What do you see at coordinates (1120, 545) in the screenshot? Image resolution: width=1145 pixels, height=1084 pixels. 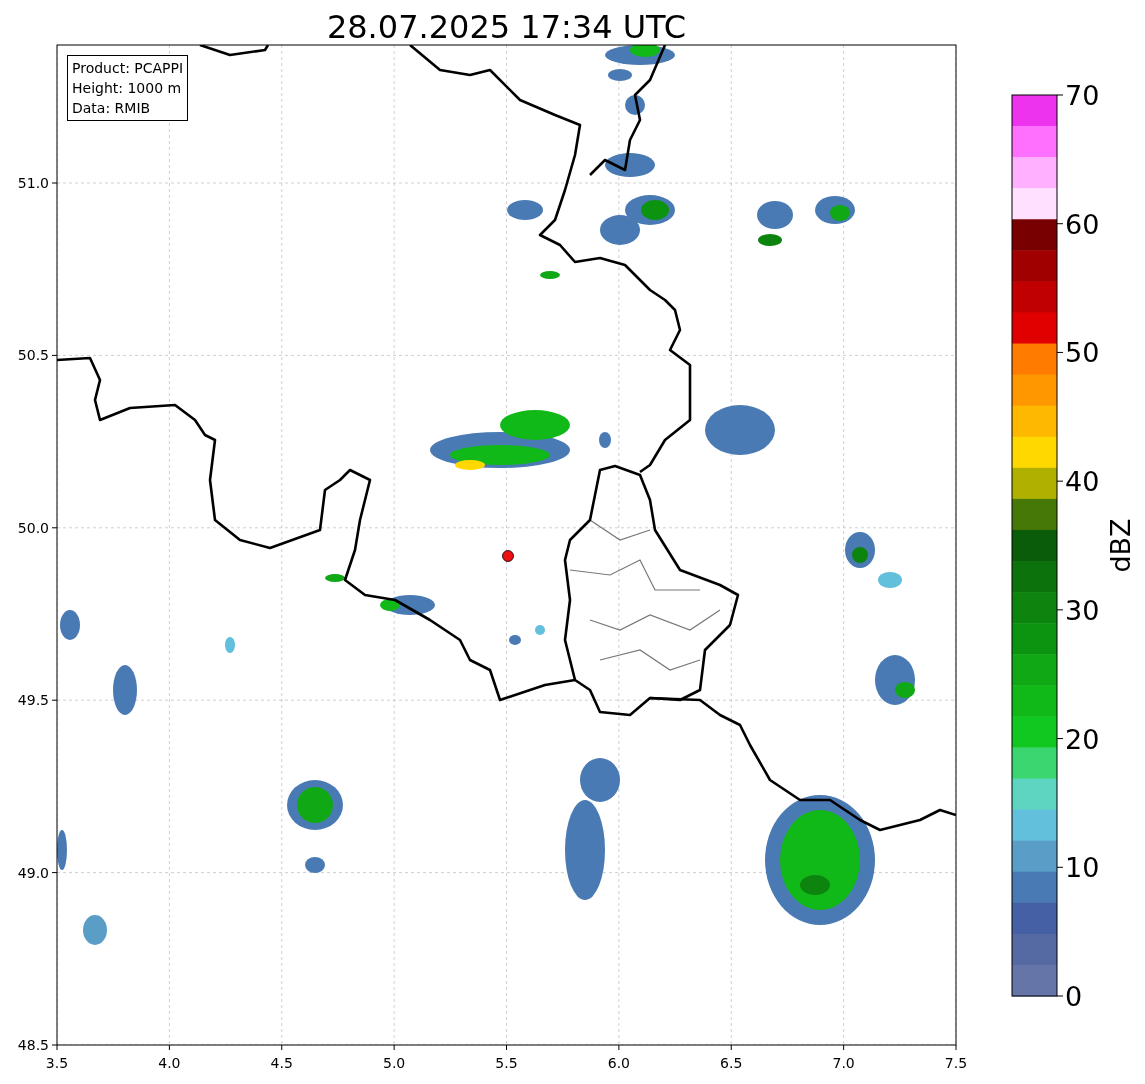 I see `colorbar-label: dBZ` at bounding box center [1120, 545].